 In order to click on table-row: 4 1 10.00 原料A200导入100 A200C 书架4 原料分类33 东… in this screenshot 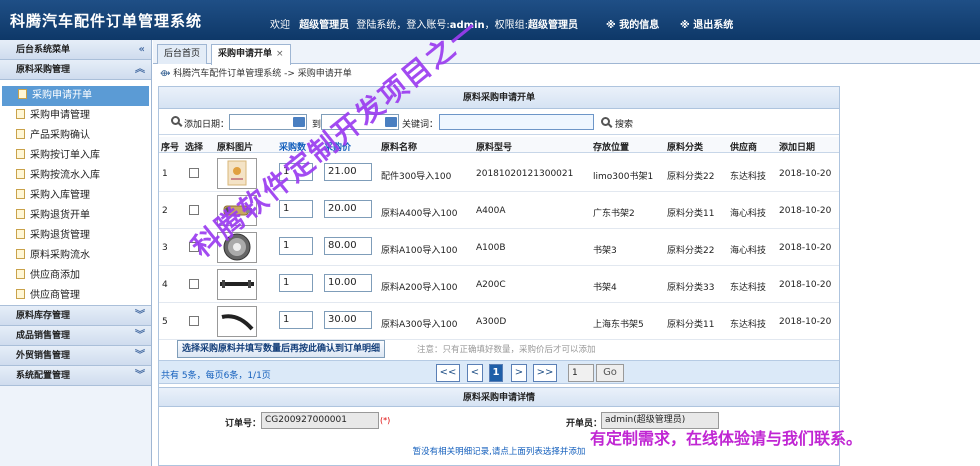, I will do `click(499, 284)`.